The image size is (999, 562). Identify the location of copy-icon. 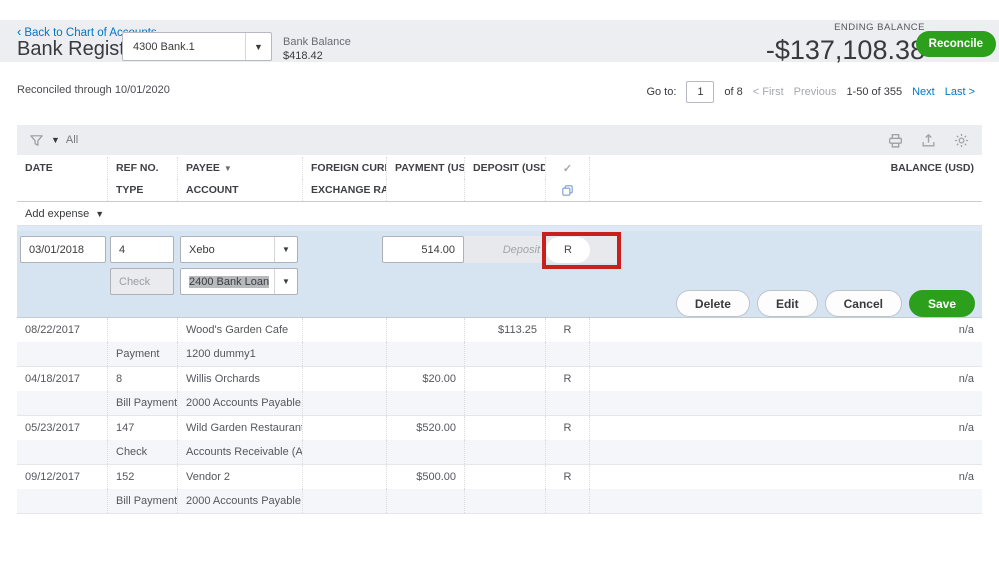
(567, 190).